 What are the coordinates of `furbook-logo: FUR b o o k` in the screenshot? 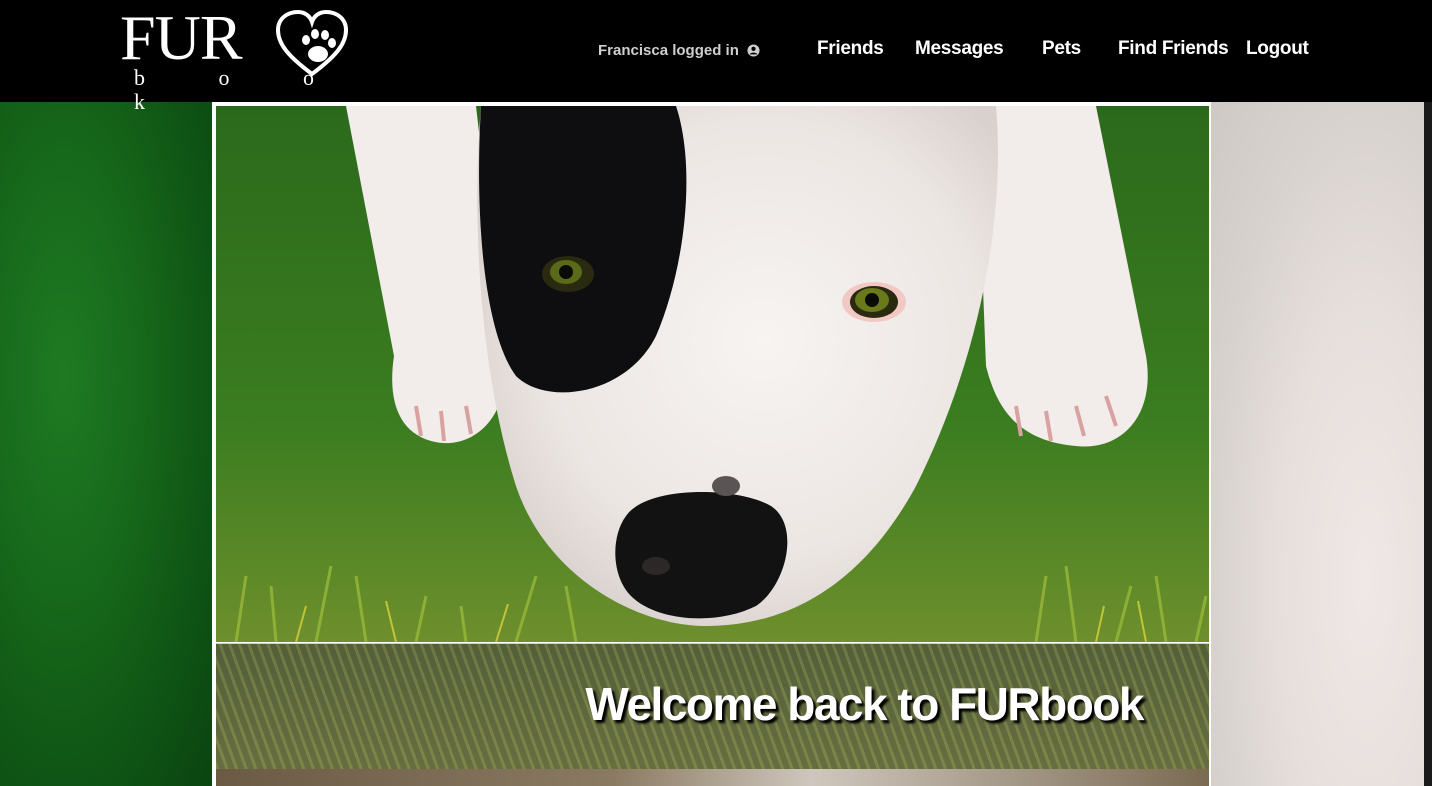 It's located at (238, 58).